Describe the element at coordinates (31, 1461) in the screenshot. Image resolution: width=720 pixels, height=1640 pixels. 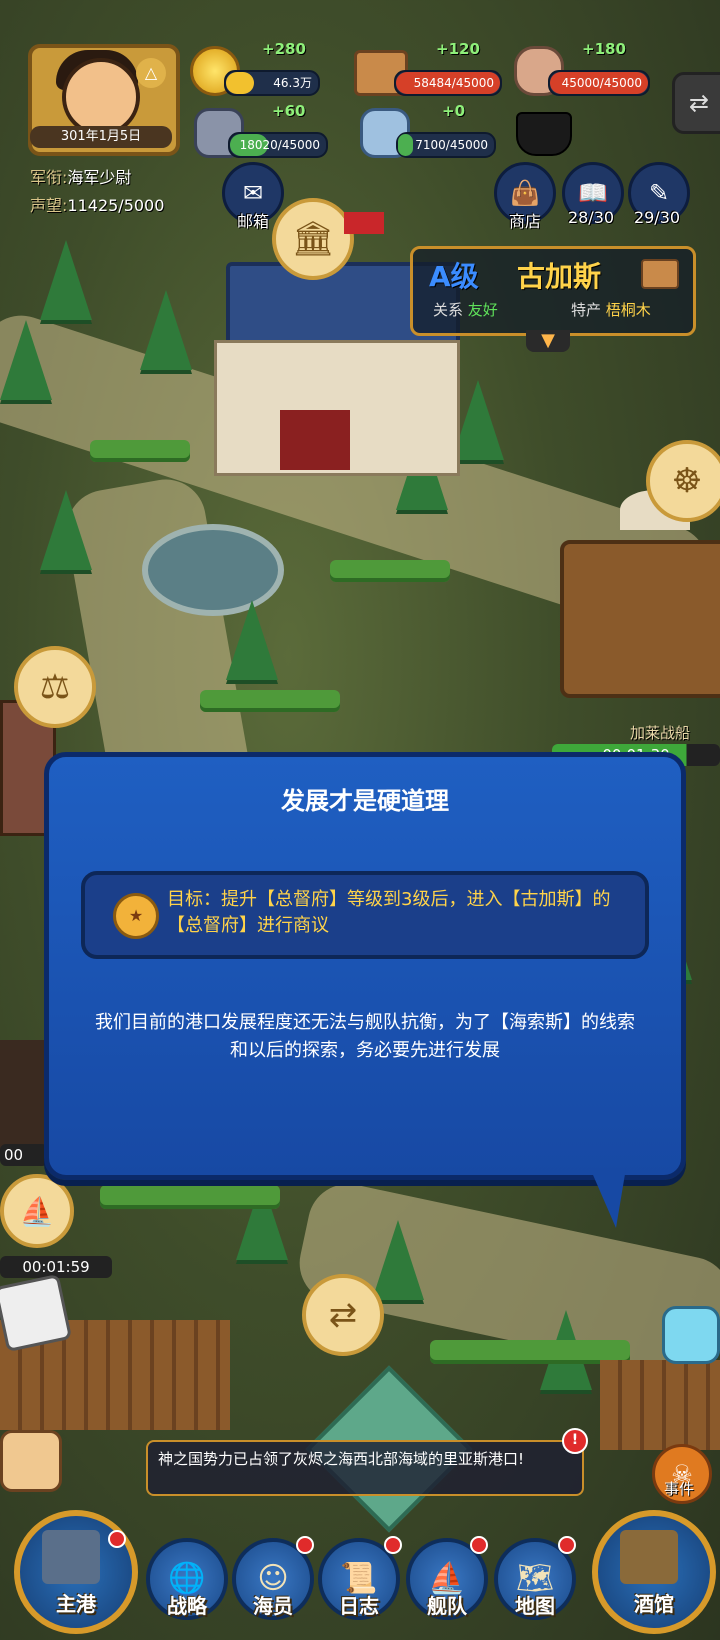
I see `dog-mascot-icon` at that location.